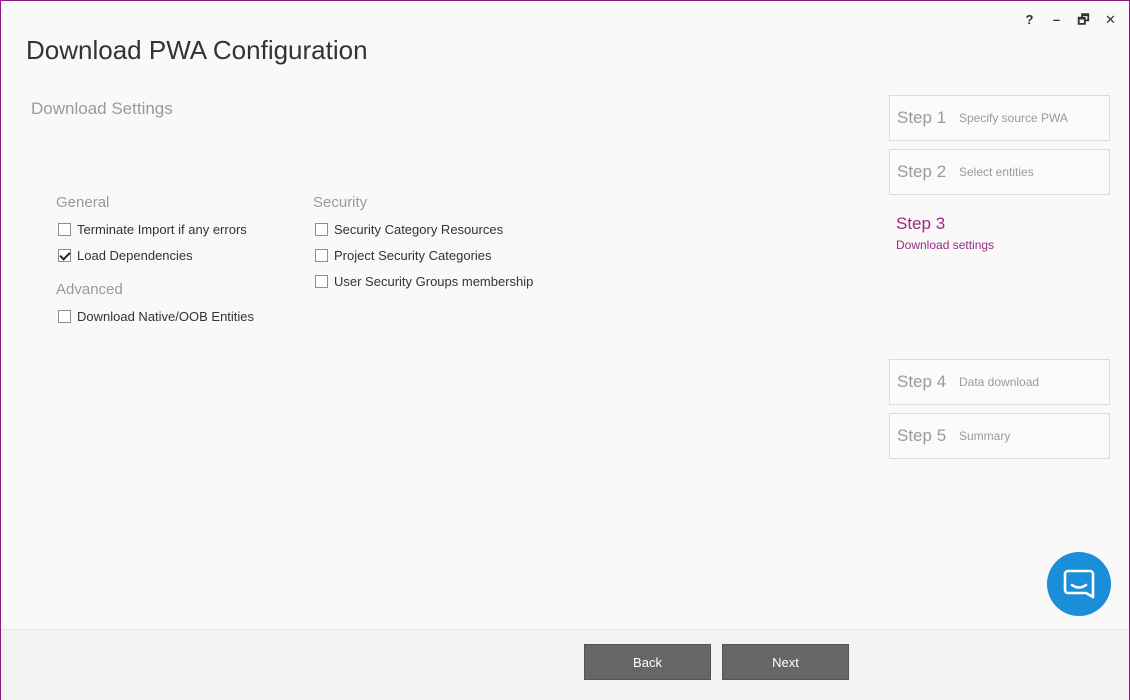  What do you see at coordinates (922, 171) in the screenshot?
I see `step-number: Step 2` at bounding box center [922, 171].